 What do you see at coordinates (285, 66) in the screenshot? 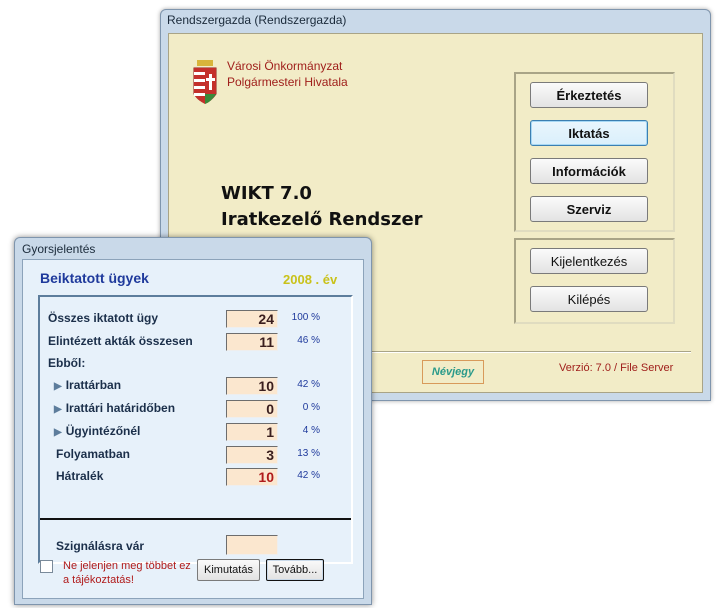
I see `org-name-line1: Városi Önkormányzat` at bounding box center [285, 66].